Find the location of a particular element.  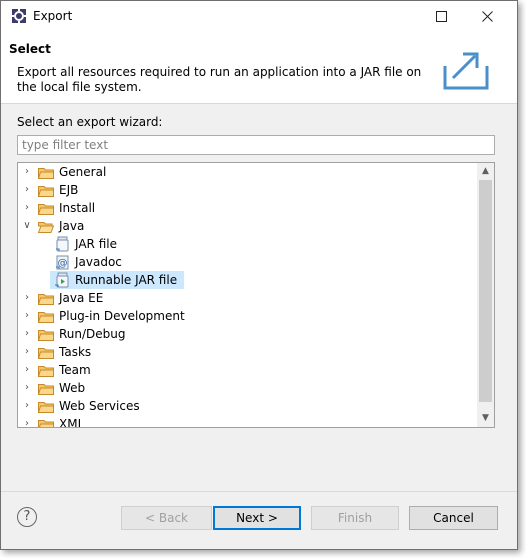

tree-item-label: EJB is located at coordinates (69, 190).